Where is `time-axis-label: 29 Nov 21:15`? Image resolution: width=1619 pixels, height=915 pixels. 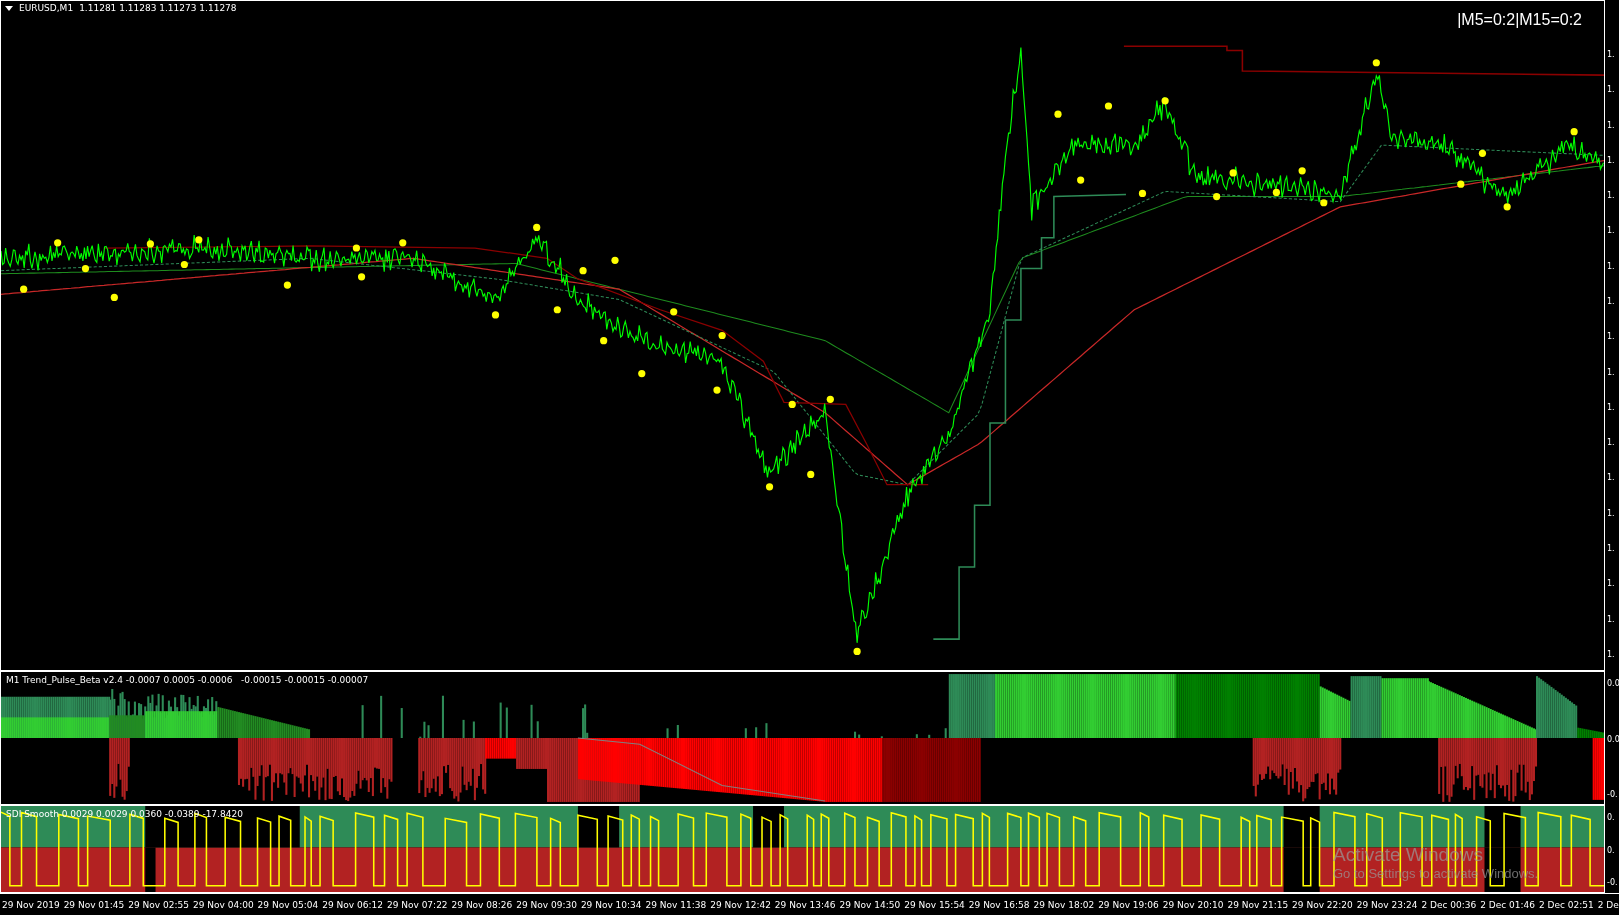 time-axis-label: 29 Nov 21:15 is located at coordinates (1258, 904).